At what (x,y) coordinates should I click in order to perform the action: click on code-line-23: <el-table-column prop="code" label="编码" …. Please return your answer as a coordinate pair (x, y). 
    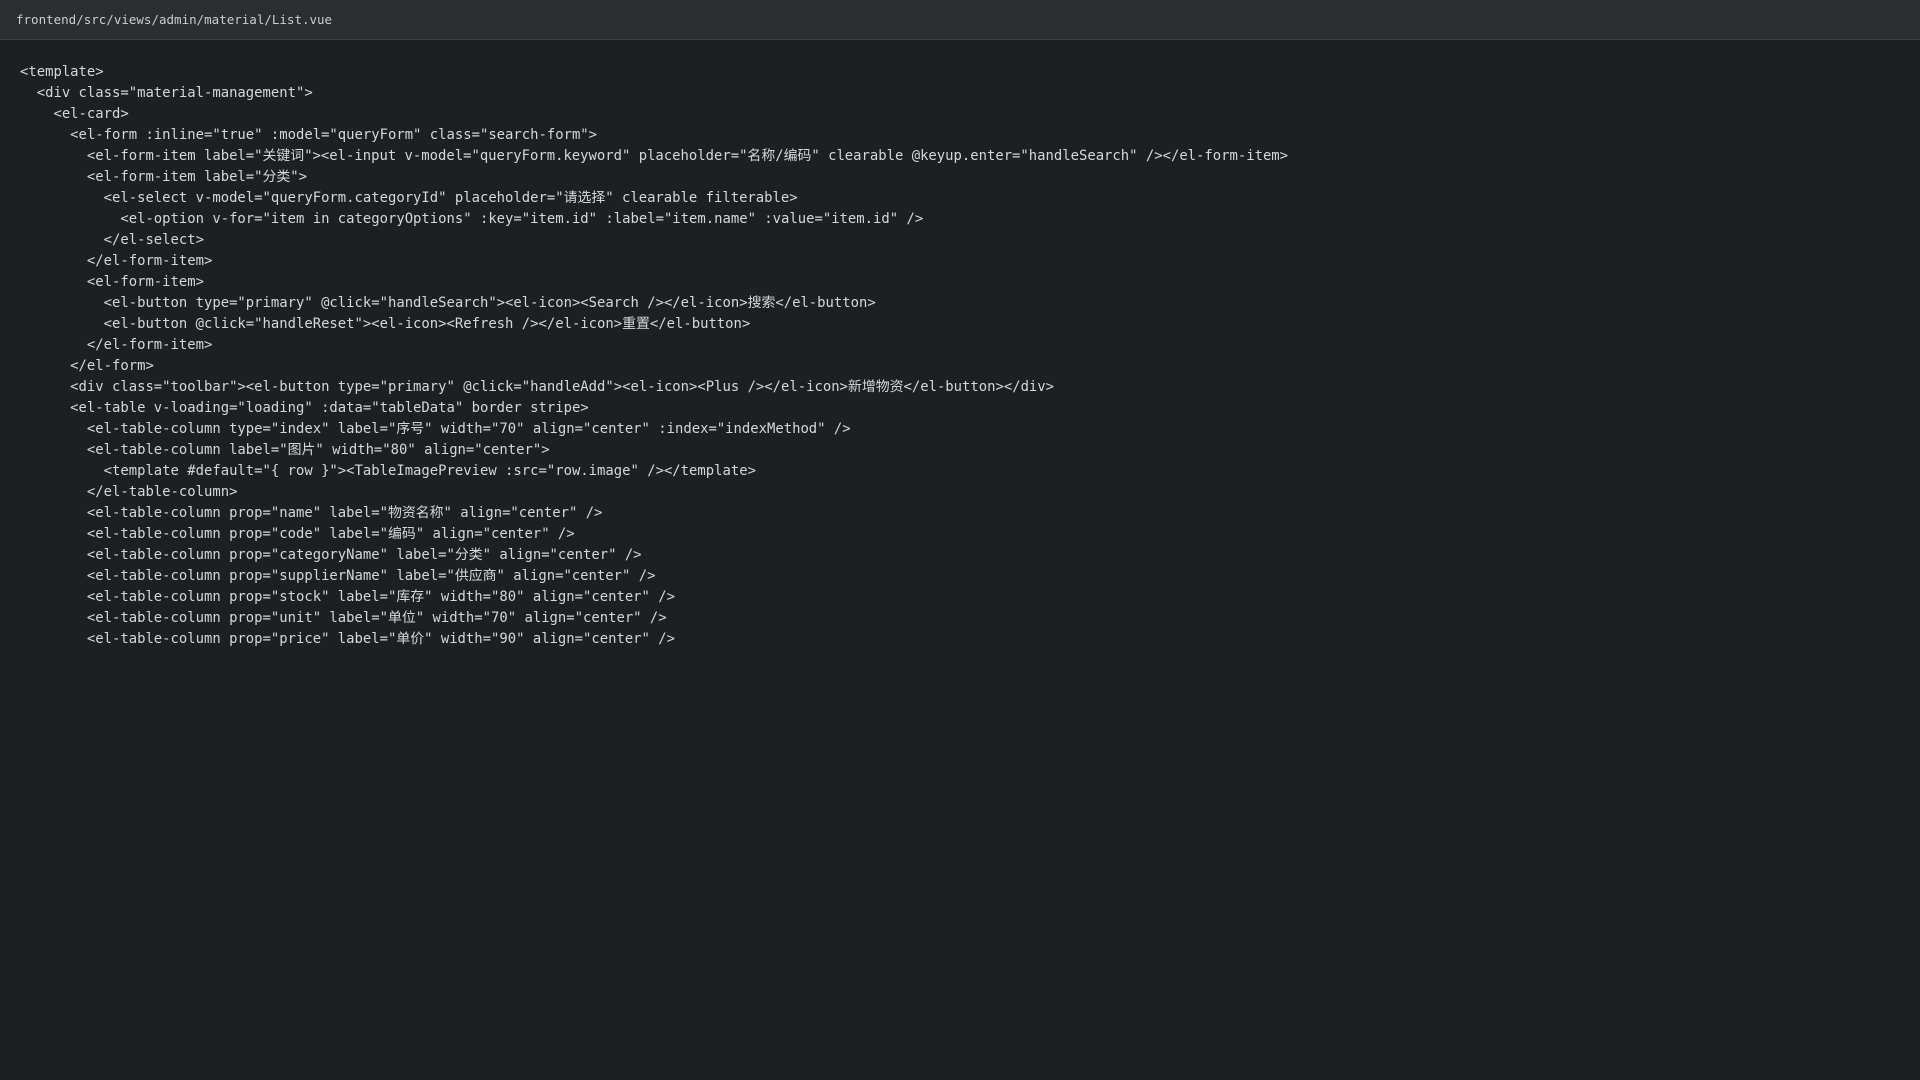
    Looking at the image, I should click on (970, 534).